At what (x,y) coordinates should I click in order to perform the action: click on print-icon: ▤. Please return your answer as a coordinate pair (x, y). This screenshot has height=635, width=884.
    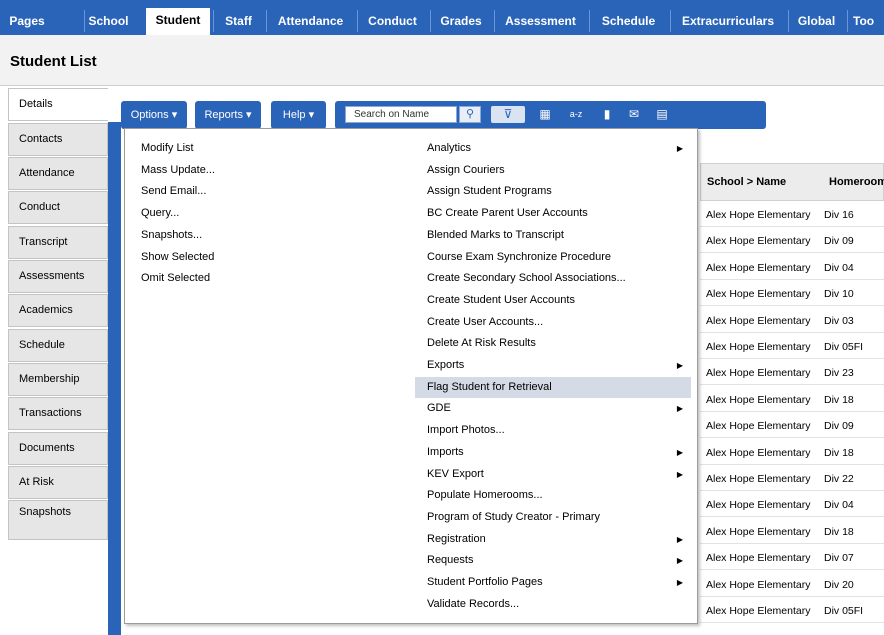
    Looking at the image, I should click on (662, 114).